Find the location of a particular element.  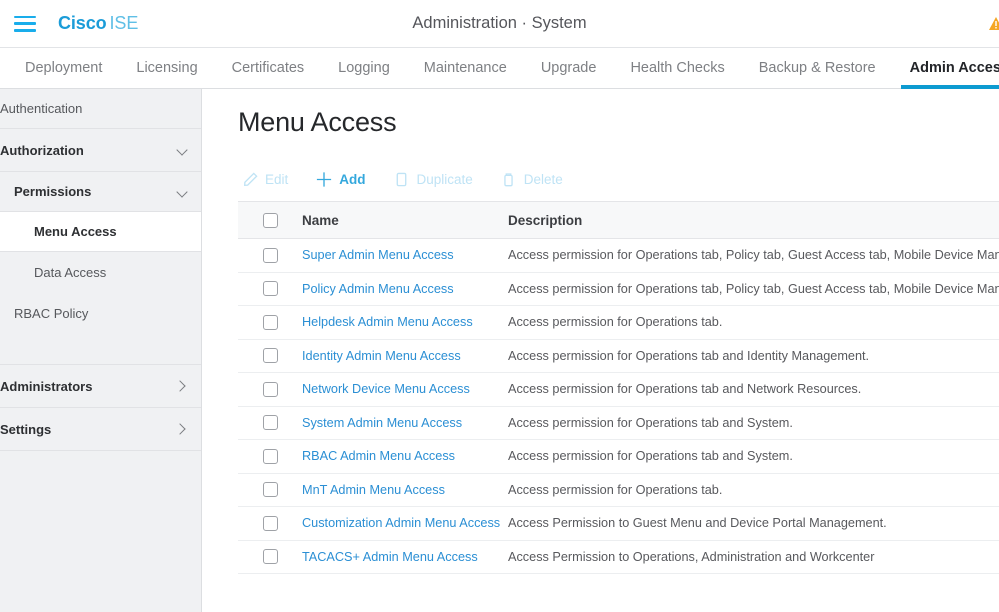

breadcrumb: Administration · System is located at coordinates (499, 23).